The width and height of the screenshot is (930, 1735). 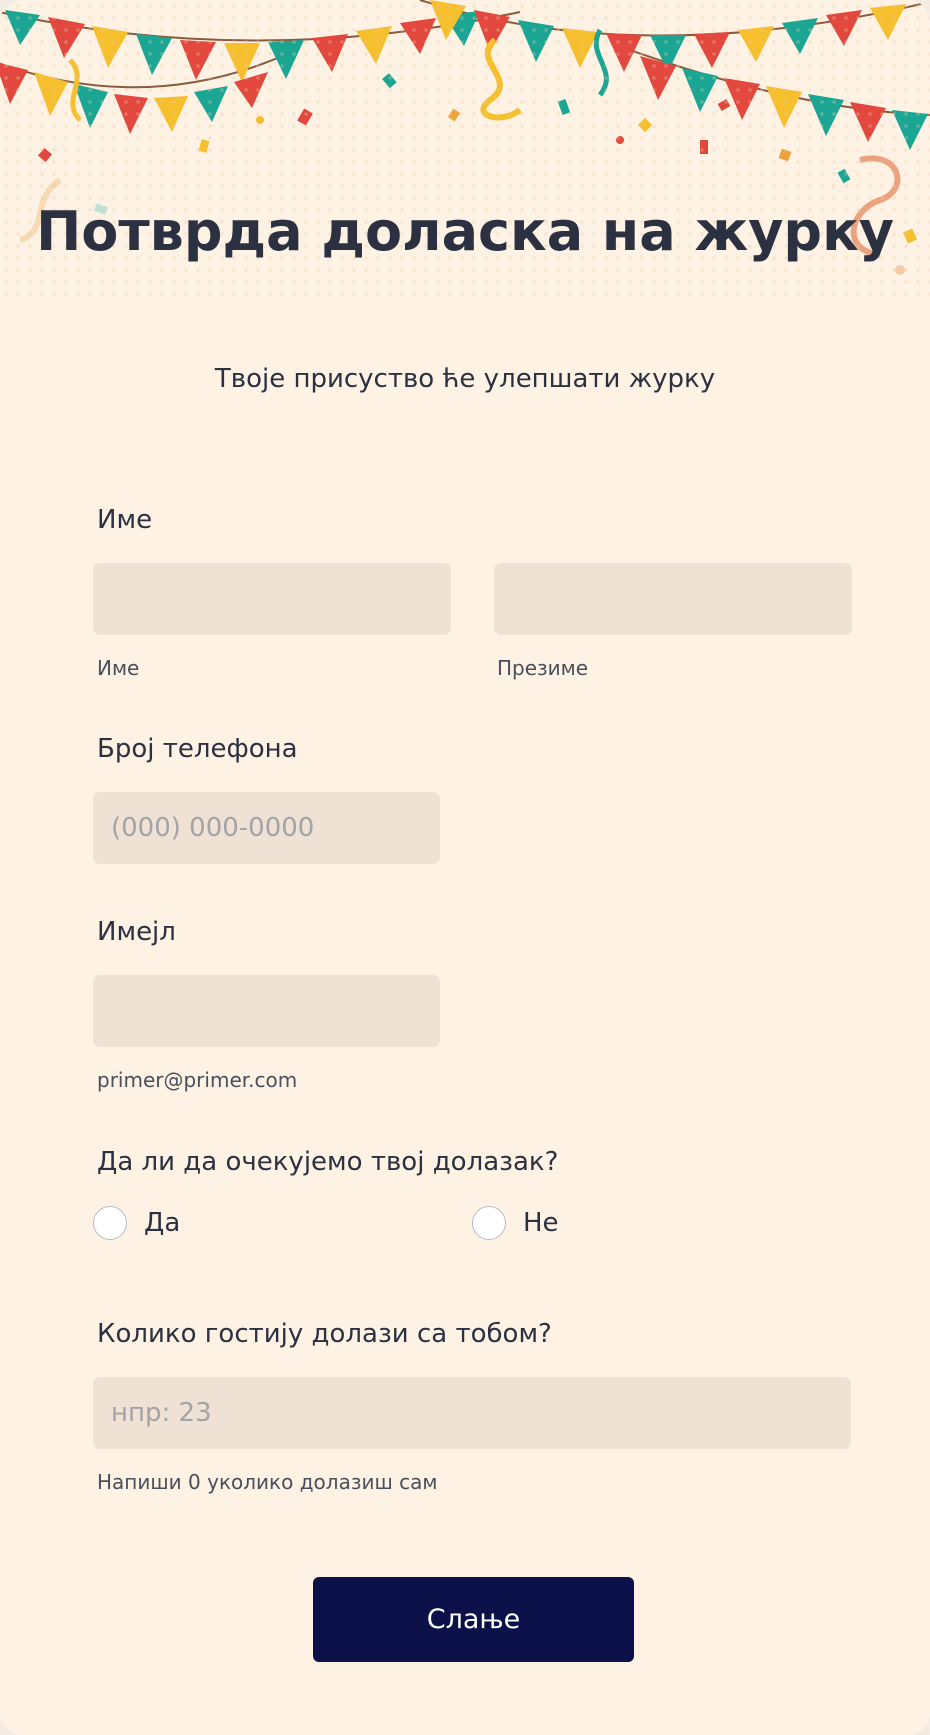 What do you see at coordinates (465, 231) in the screenshot?
I see `page-title: Потврда доласка на журку` at bounding box center [465, 231].